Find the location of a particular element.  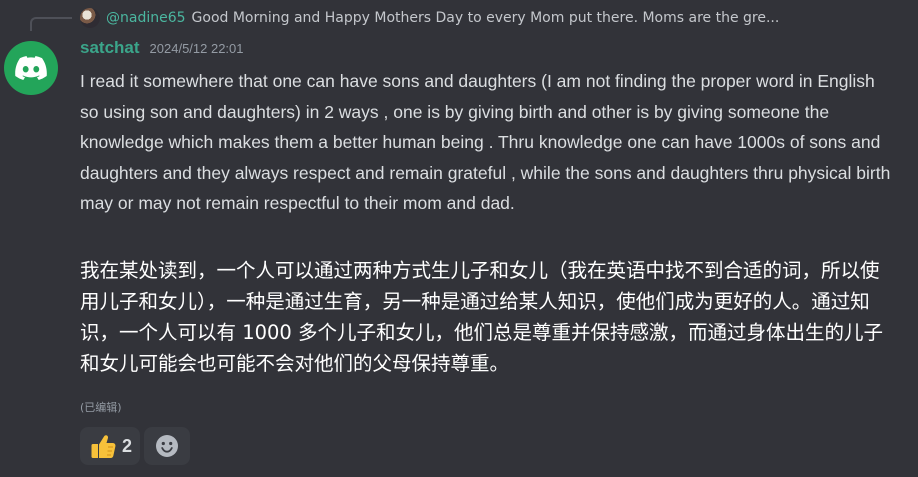

avatar is located at coordinates (31, 68).